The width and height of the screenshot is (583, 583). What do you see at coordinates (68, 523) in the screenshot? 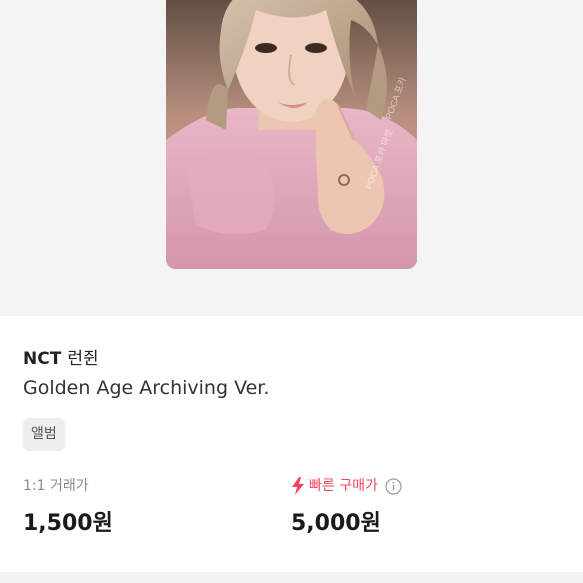
I see `trade-price-value: 1,500원` at bounding box center [68, 523].